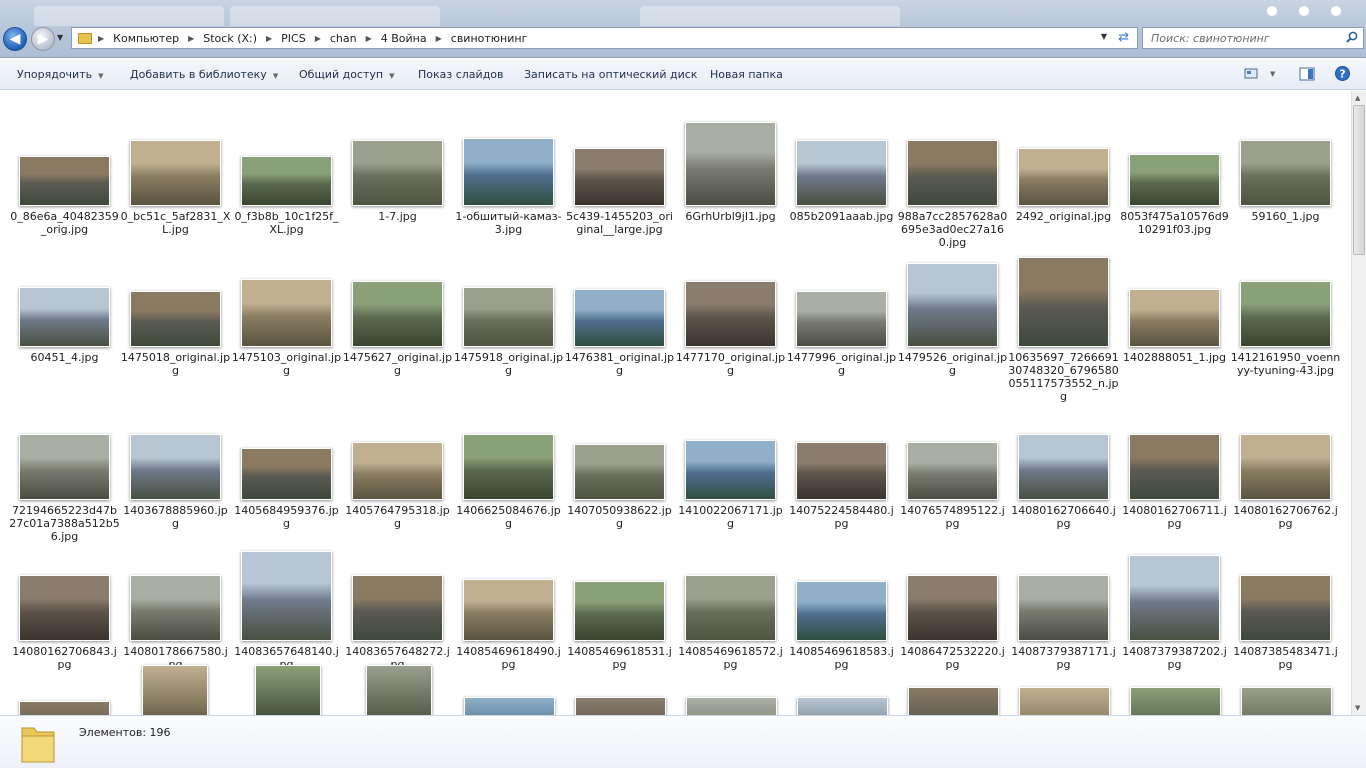 This screenshot has width=1366, height=768. Describe the element at coordinates (175, 470) in the screenshot. I see `file-item: 1403678885960.jpg` at that location.